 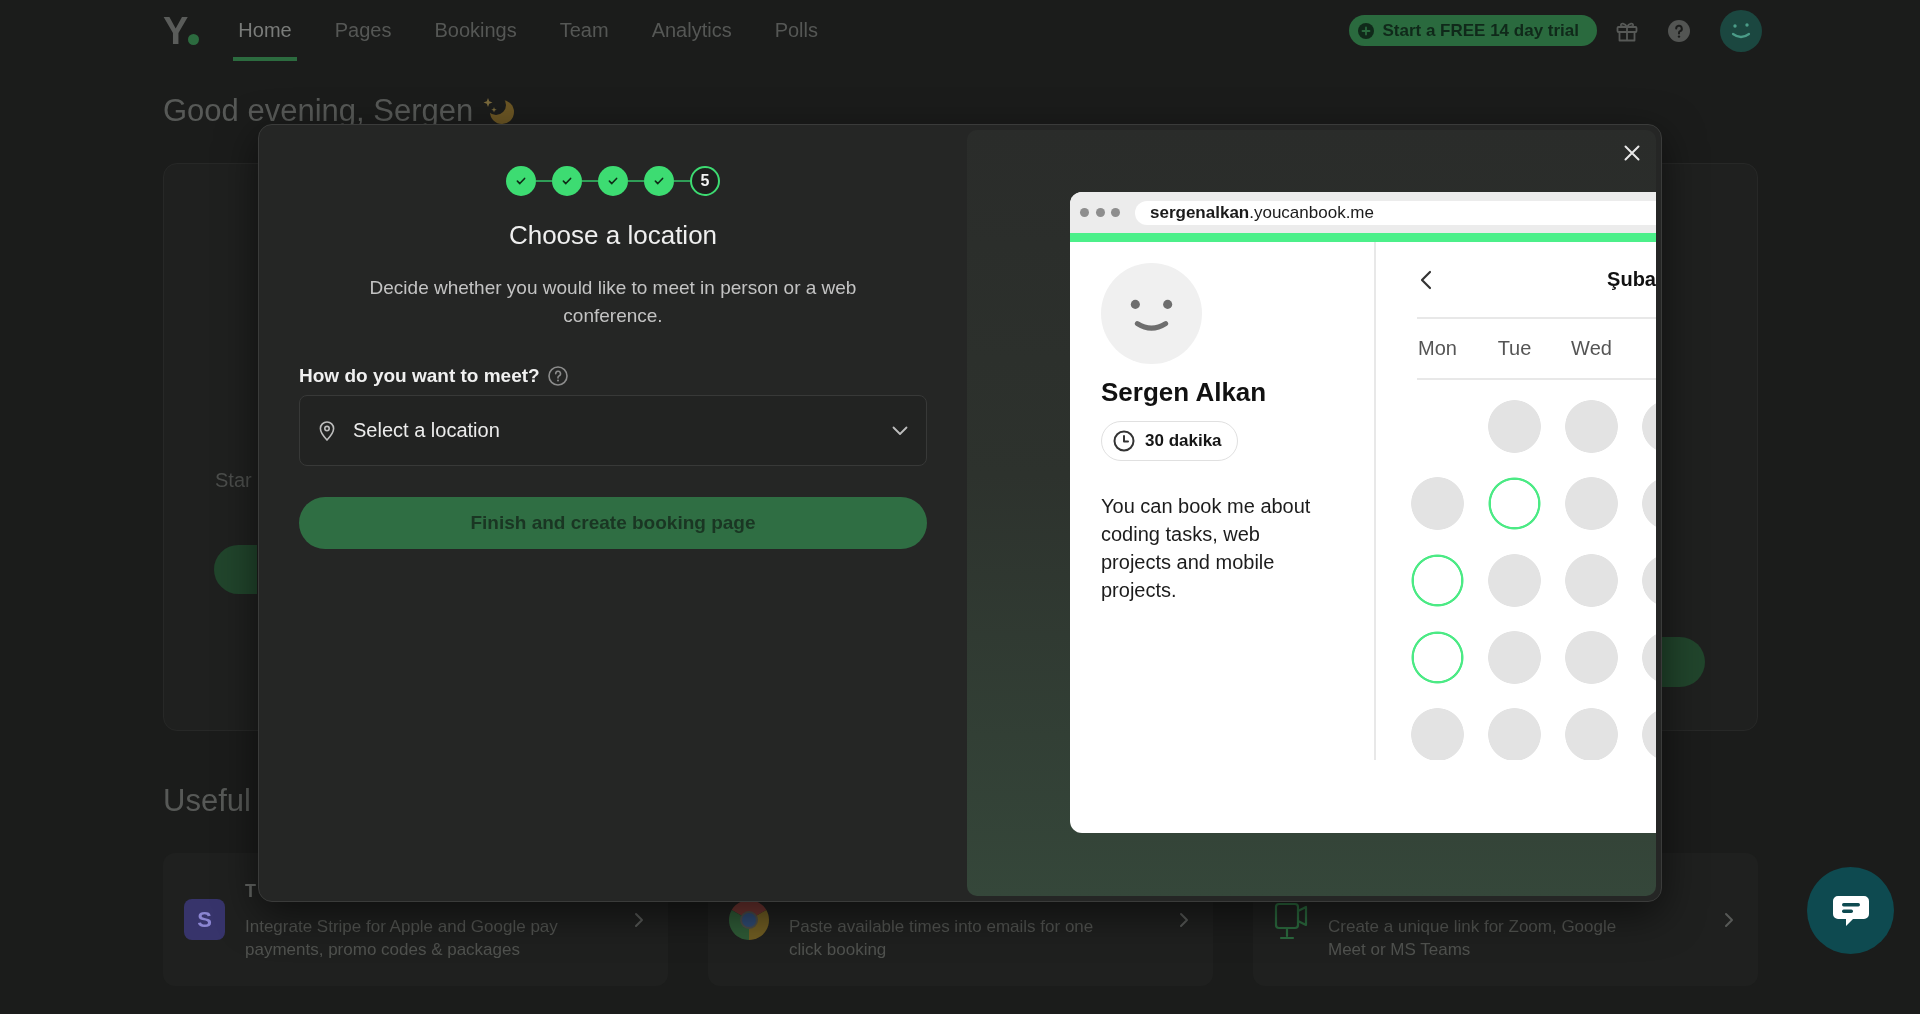 What do you see at coordinates (1437, 348) in the screenshot?
I see `weekday-label: Mon` at bounding box center [1437, 348].